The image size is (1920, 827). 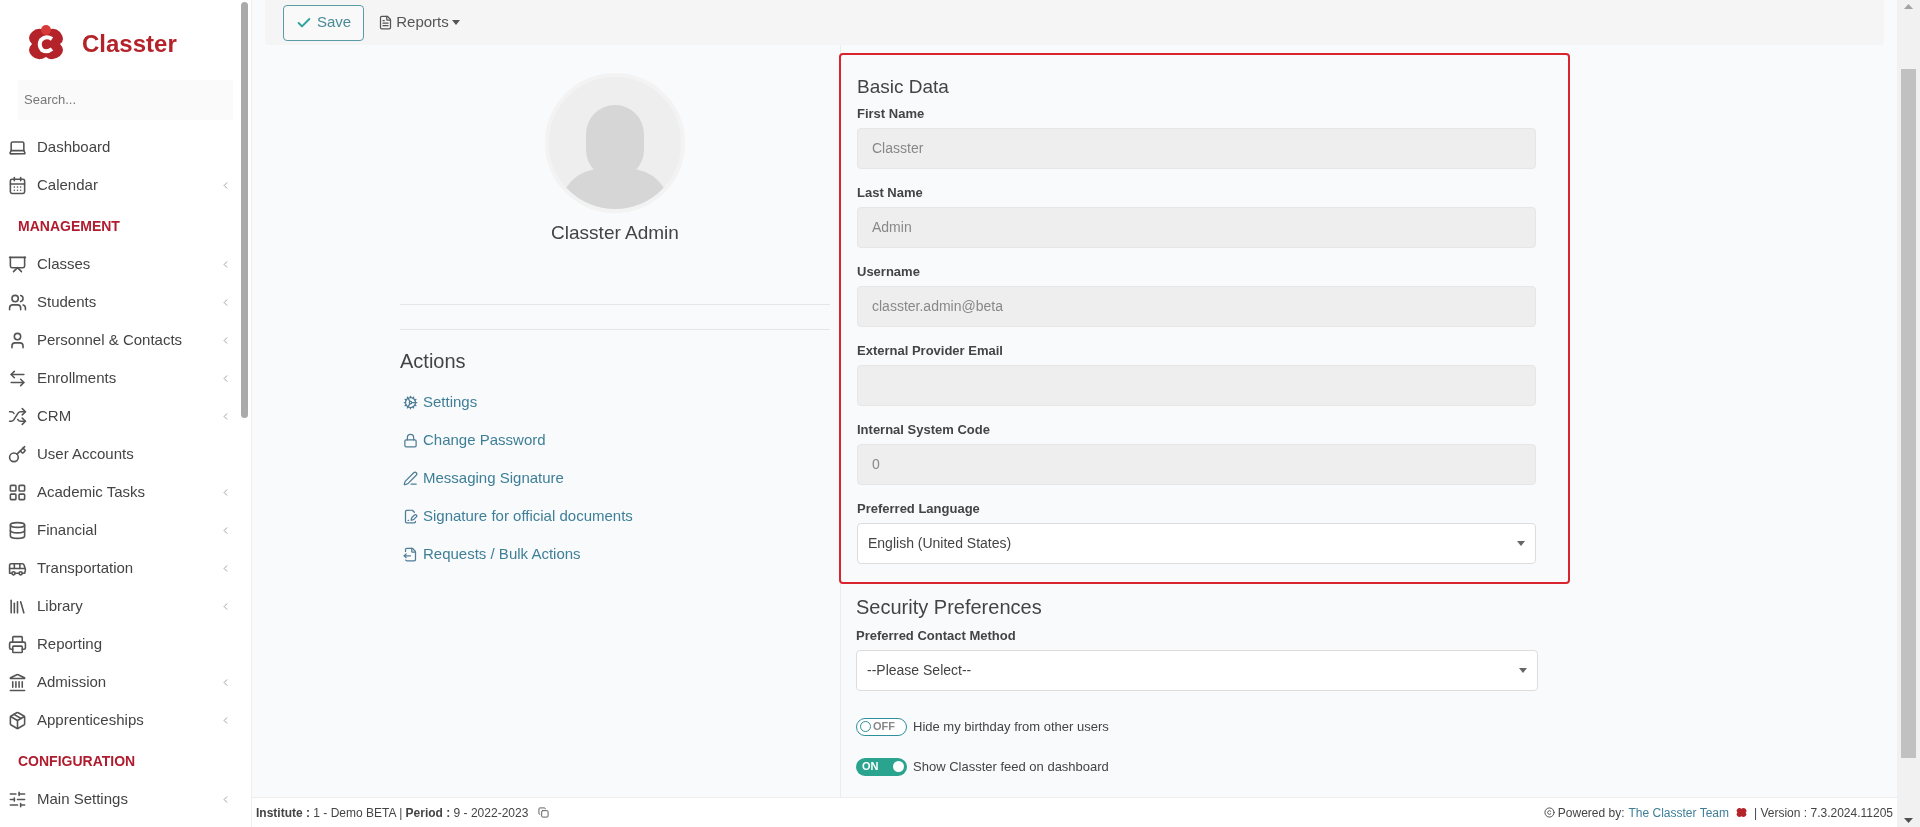 I want to click on building-icon, so click(x=17, y=682).